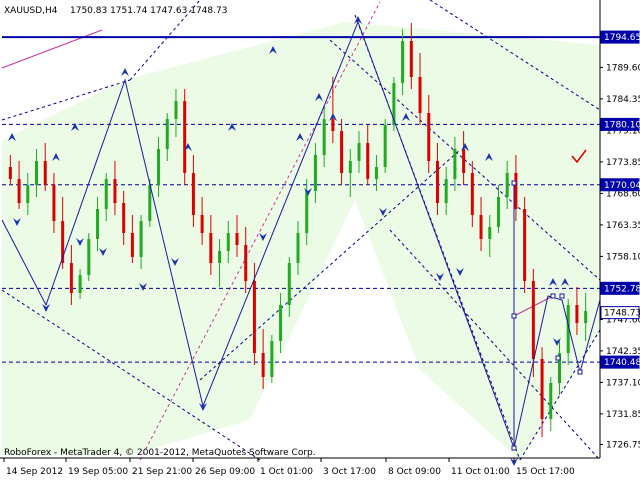  What do you see at coordinates (623, 352) in the screenshot?
I see `price-tick-label: 1742.35` at bounding box center [623, 352].